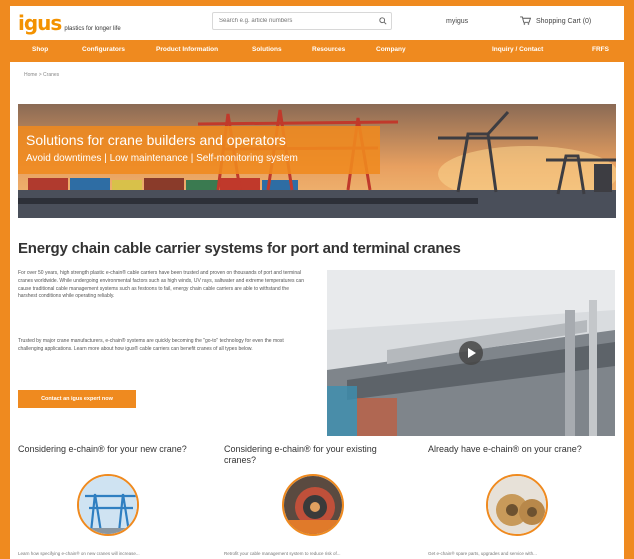  What do you see at coordinates (391, 49) in the screenshot?
I see `nav-item-company: Company` at bounding box center [391, 49].